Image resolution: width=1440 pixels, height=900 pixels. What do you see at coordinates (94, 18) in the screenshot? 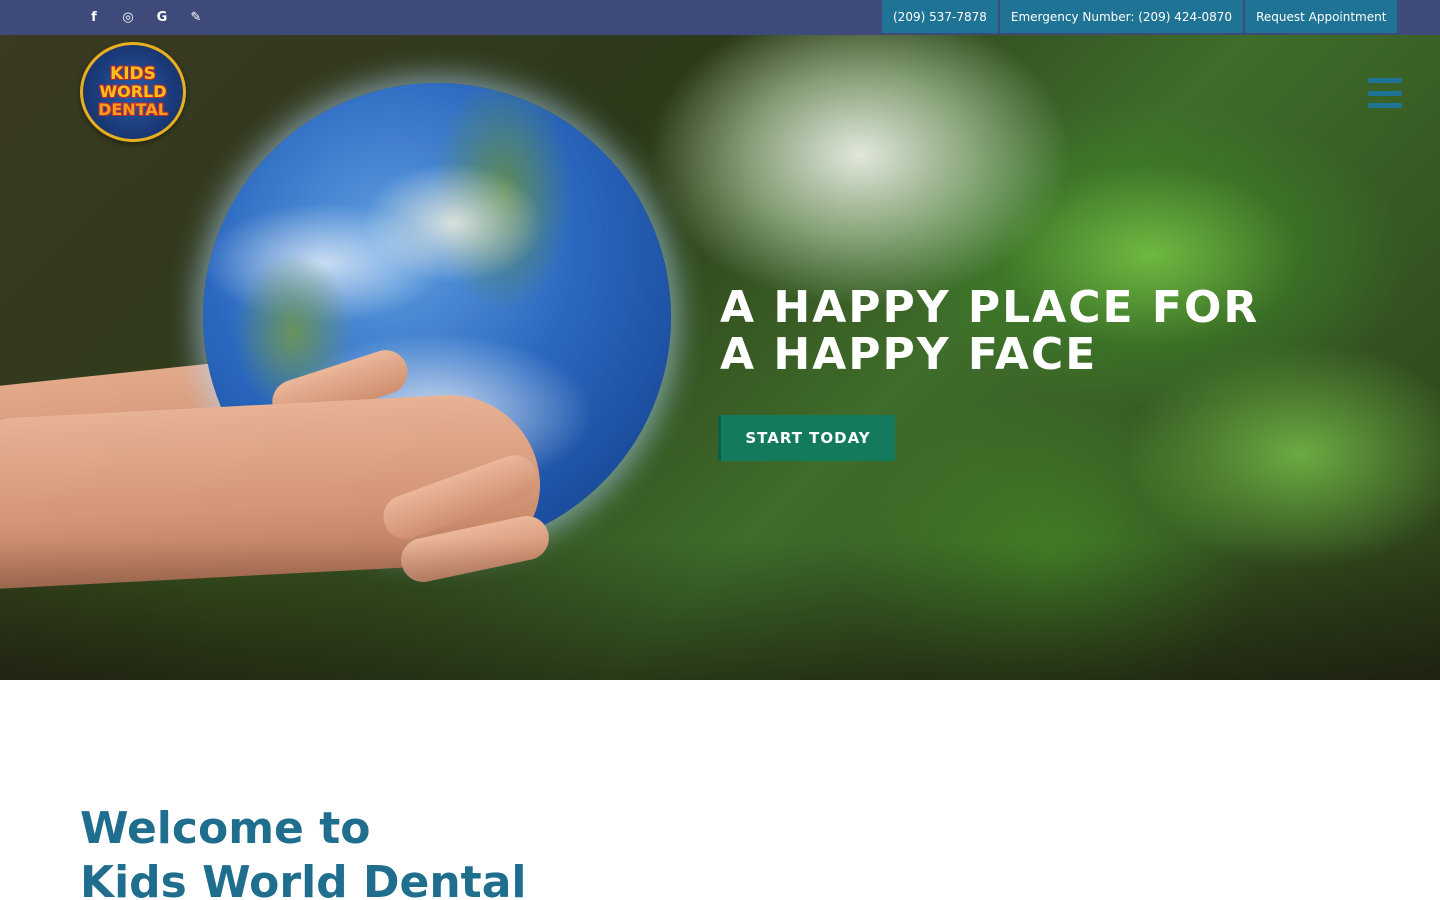
I see `facebook-icon: f` at bounding box center [94, 18].